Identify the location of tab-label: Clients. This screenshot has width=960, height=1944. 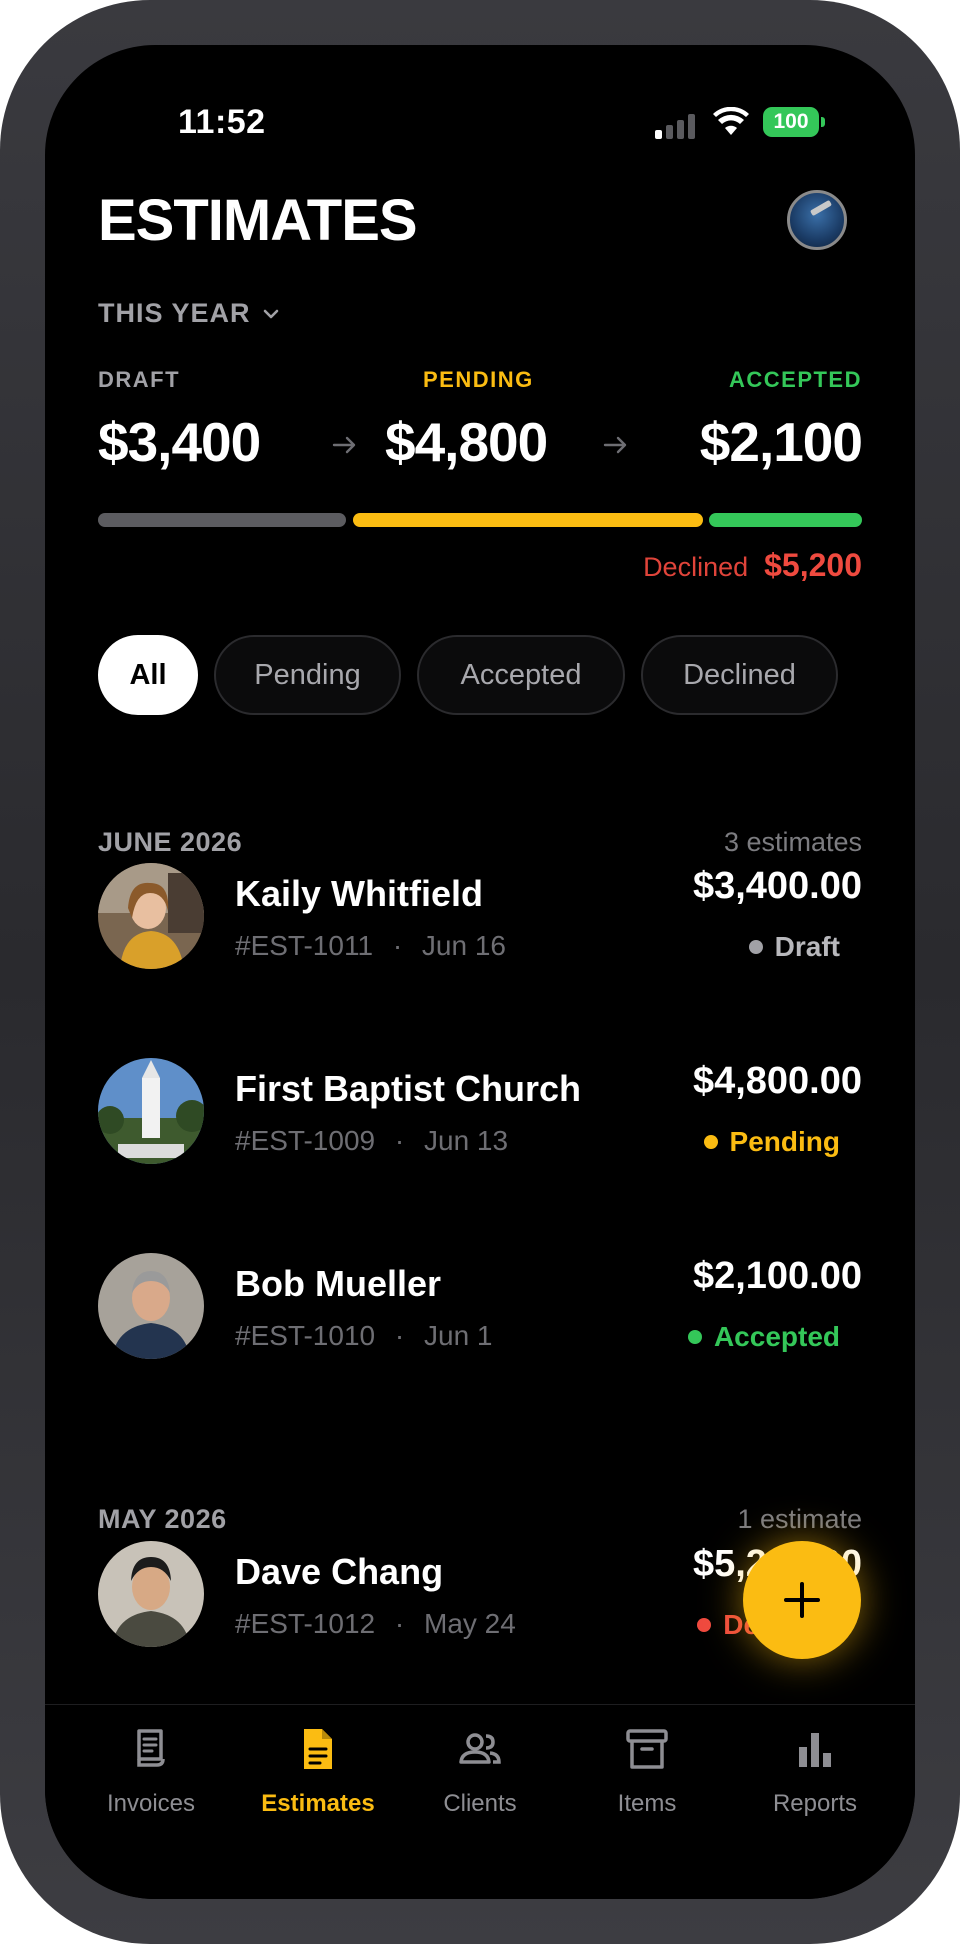
(480, 1803).